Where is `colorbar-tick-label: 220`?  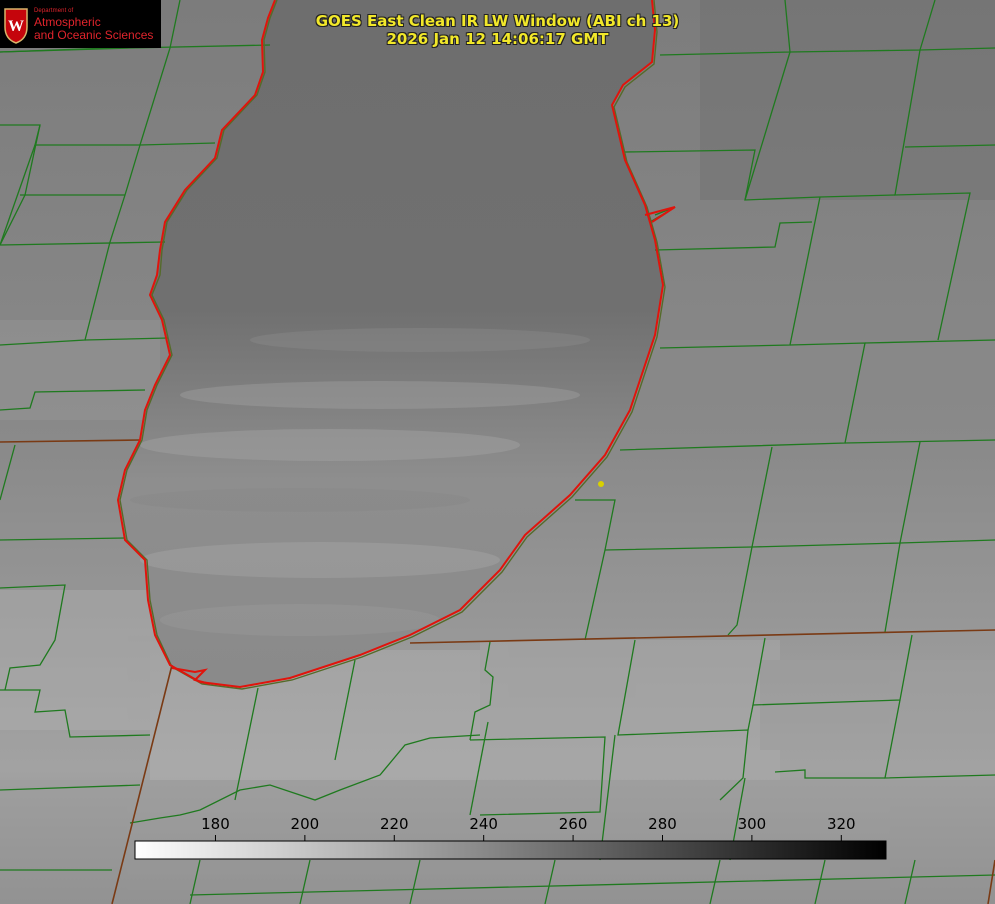 colorbar-tick-label: 220 is located at coordinates (394, 824).